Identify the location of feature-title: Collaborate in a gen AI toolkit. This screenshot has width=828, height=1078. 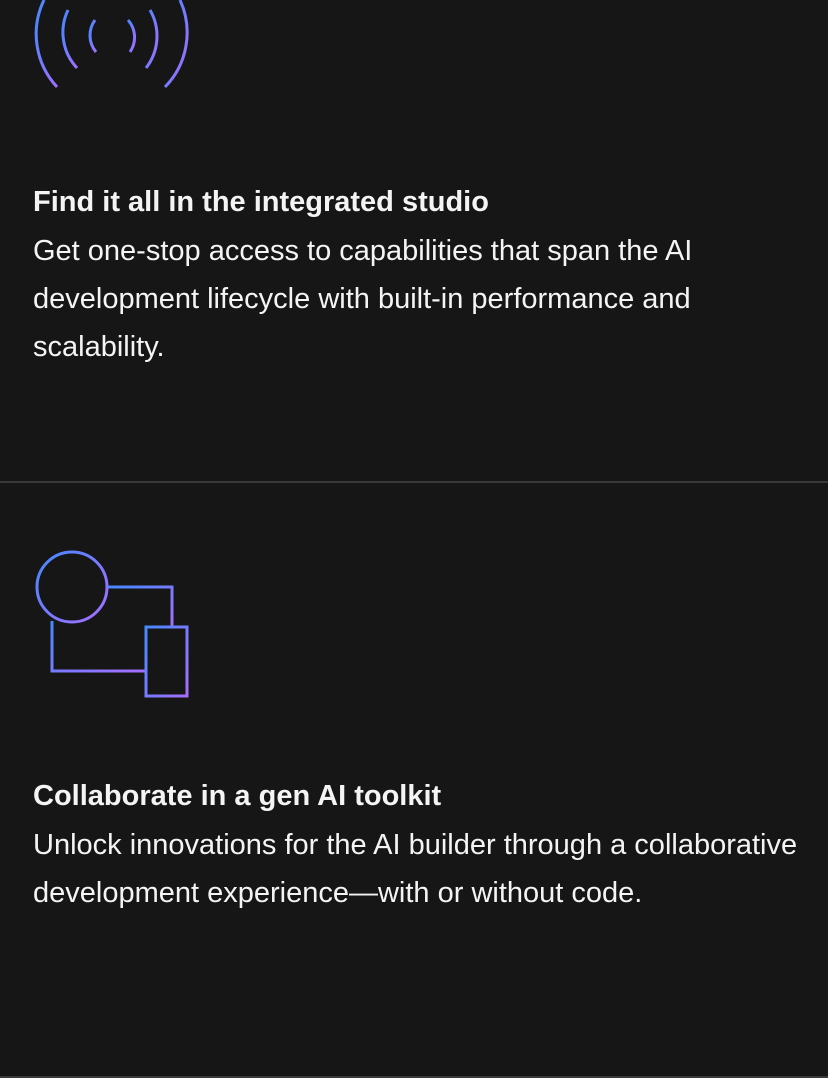
(237, 796).